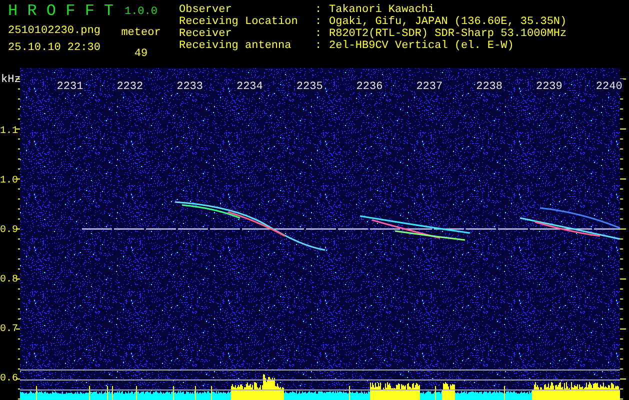  What do you see at coordinates (235, 46) in the screenshot?
I see `info-label: Receiving antenna` at bounding box center [235, 46].